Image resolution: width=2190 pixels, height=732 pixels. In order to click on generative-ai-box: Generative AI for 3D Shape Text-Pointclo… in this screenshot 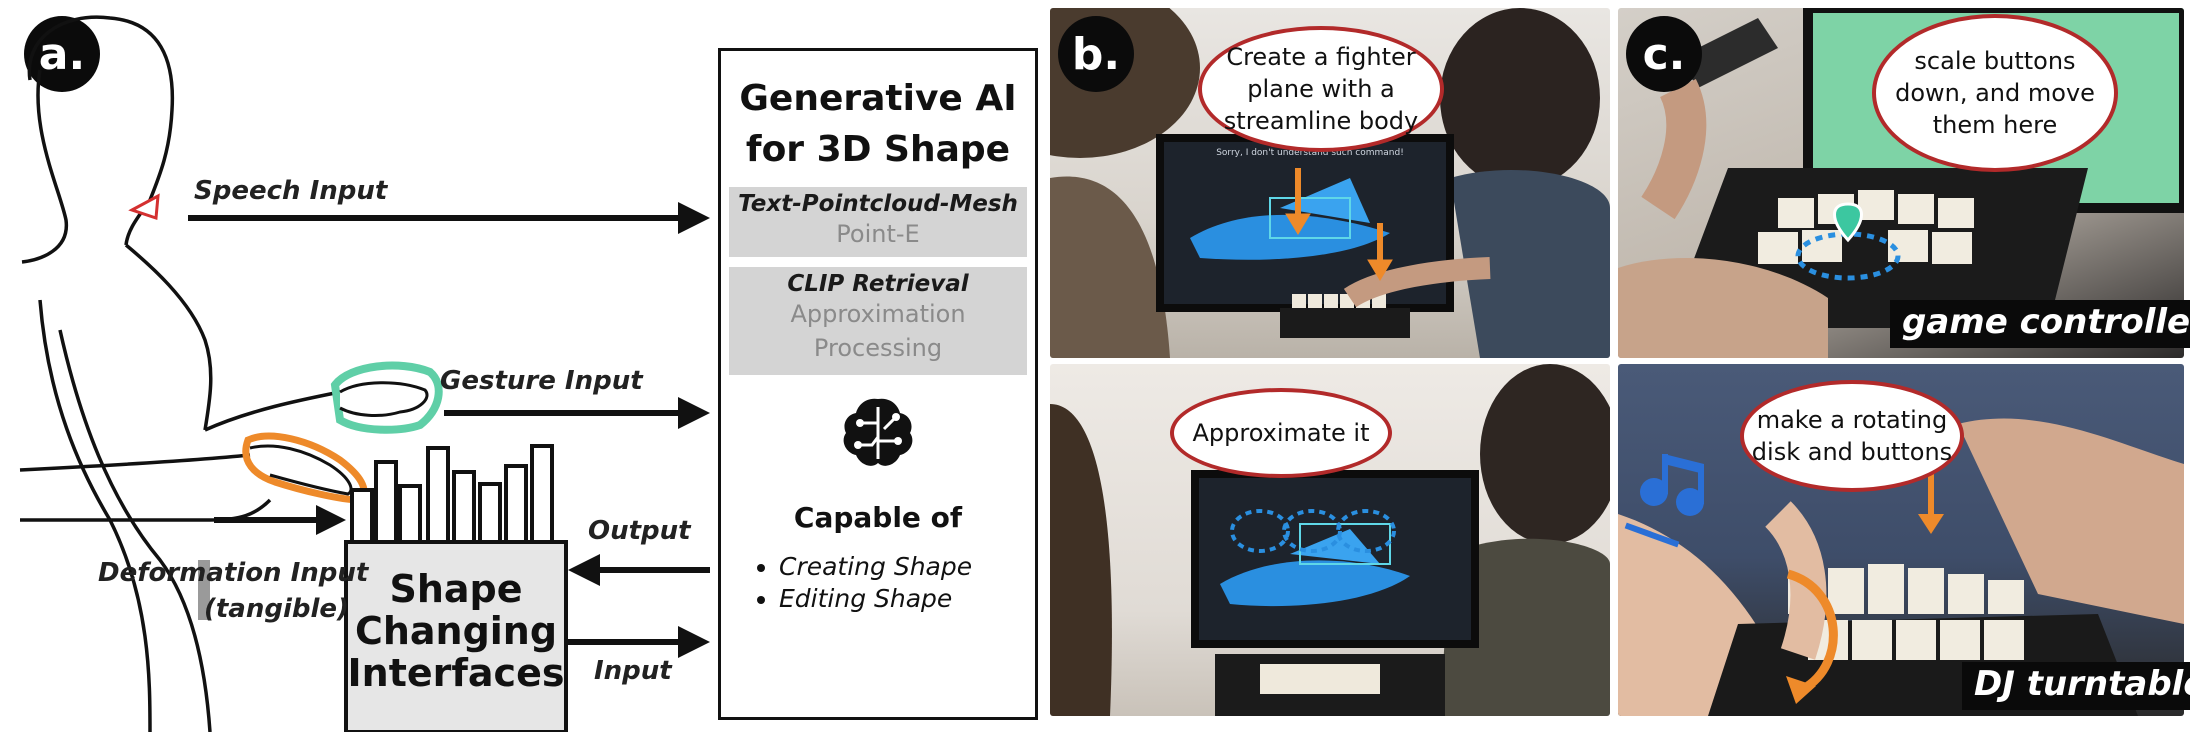, I will do `click(878, 384)`.